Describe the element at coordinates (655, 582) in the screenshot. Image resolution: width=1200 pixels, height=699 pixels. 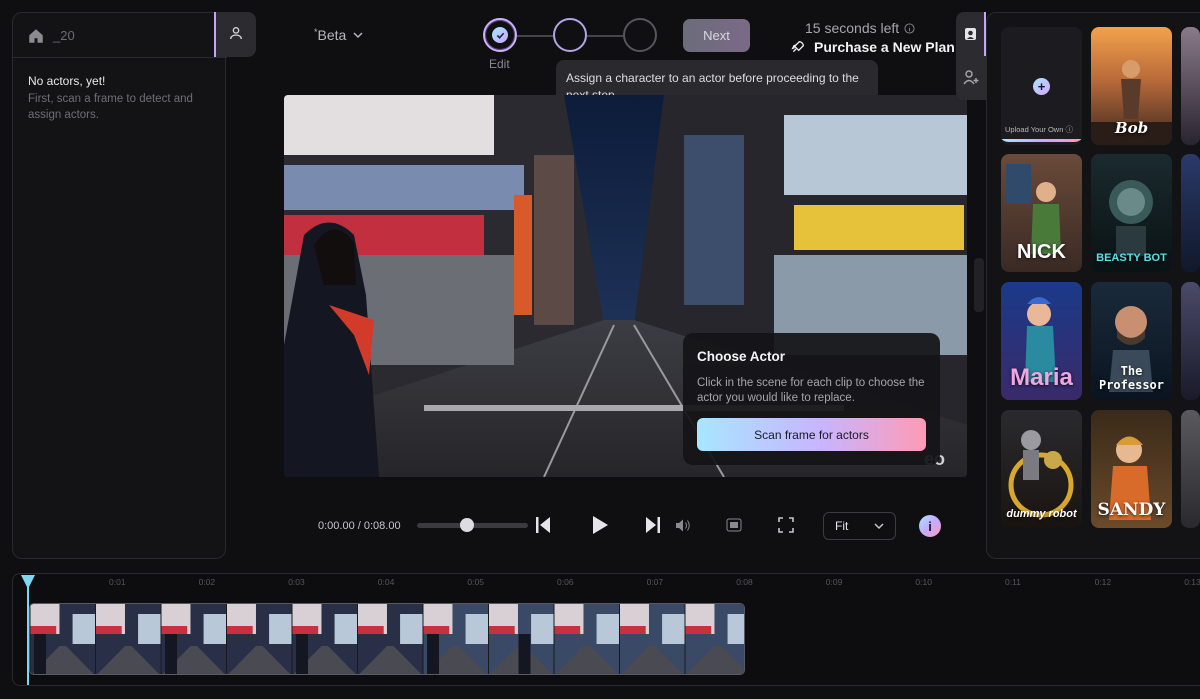
I see `timeline-tick: 0:07` at that location.